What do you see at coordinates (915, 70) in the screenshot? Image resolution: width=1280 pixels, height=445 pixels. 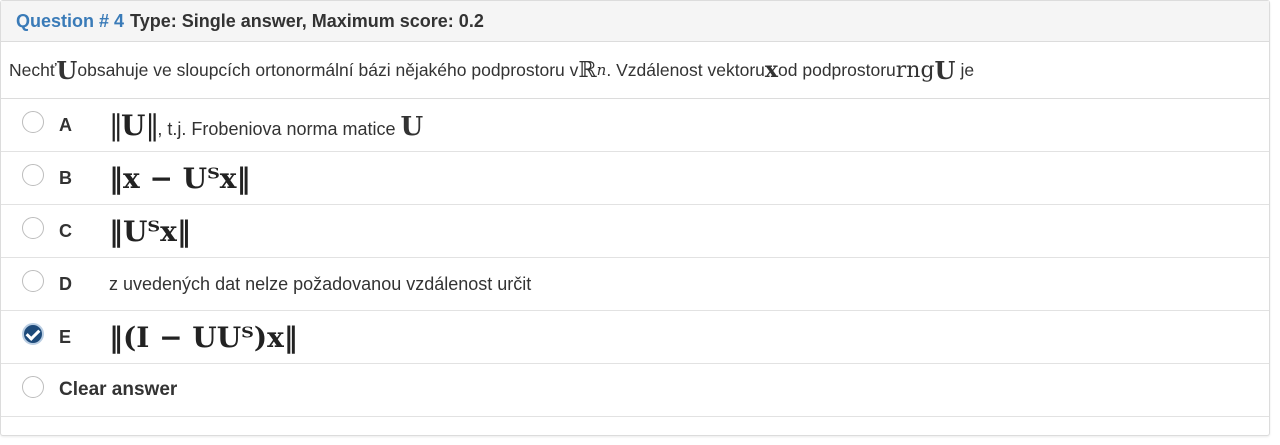 I see `math-rng: rng` at bounding box center [915, 70].